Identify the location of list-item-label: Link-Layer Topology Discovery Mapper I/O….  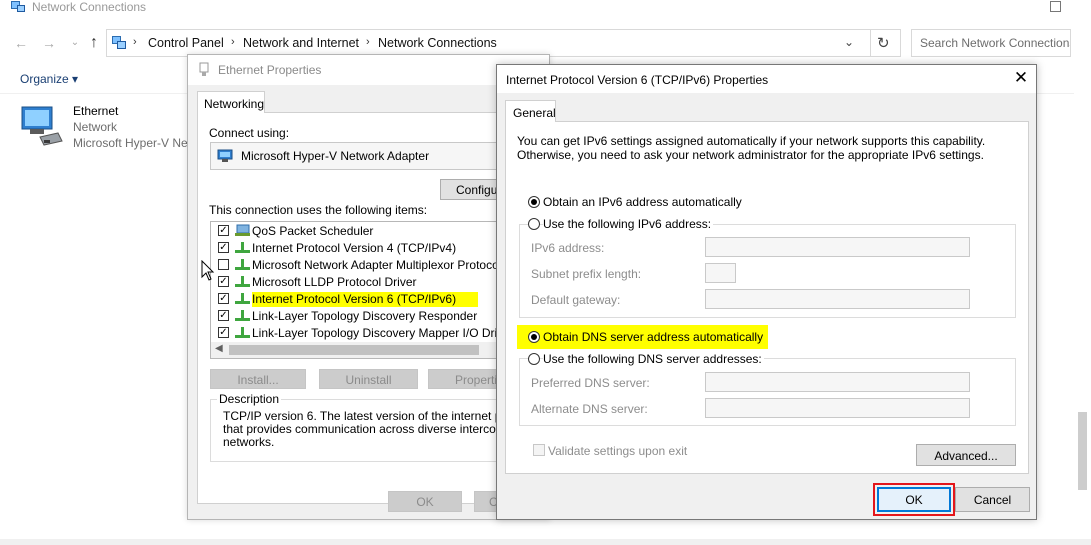
(383, 333).